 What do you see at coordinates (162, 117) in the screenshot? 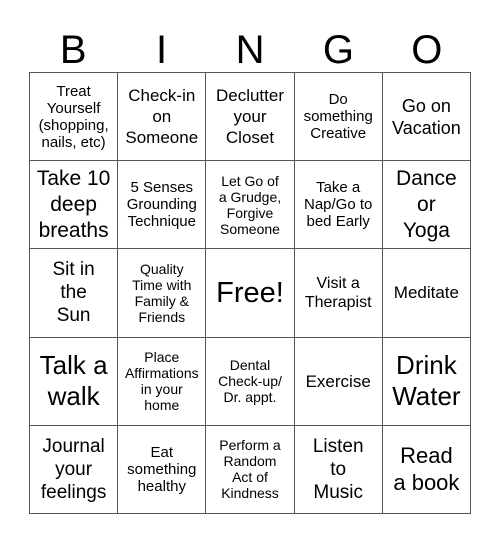
I see `bingo-cell: Check-in on Someone` at bounding box center [162, 117].